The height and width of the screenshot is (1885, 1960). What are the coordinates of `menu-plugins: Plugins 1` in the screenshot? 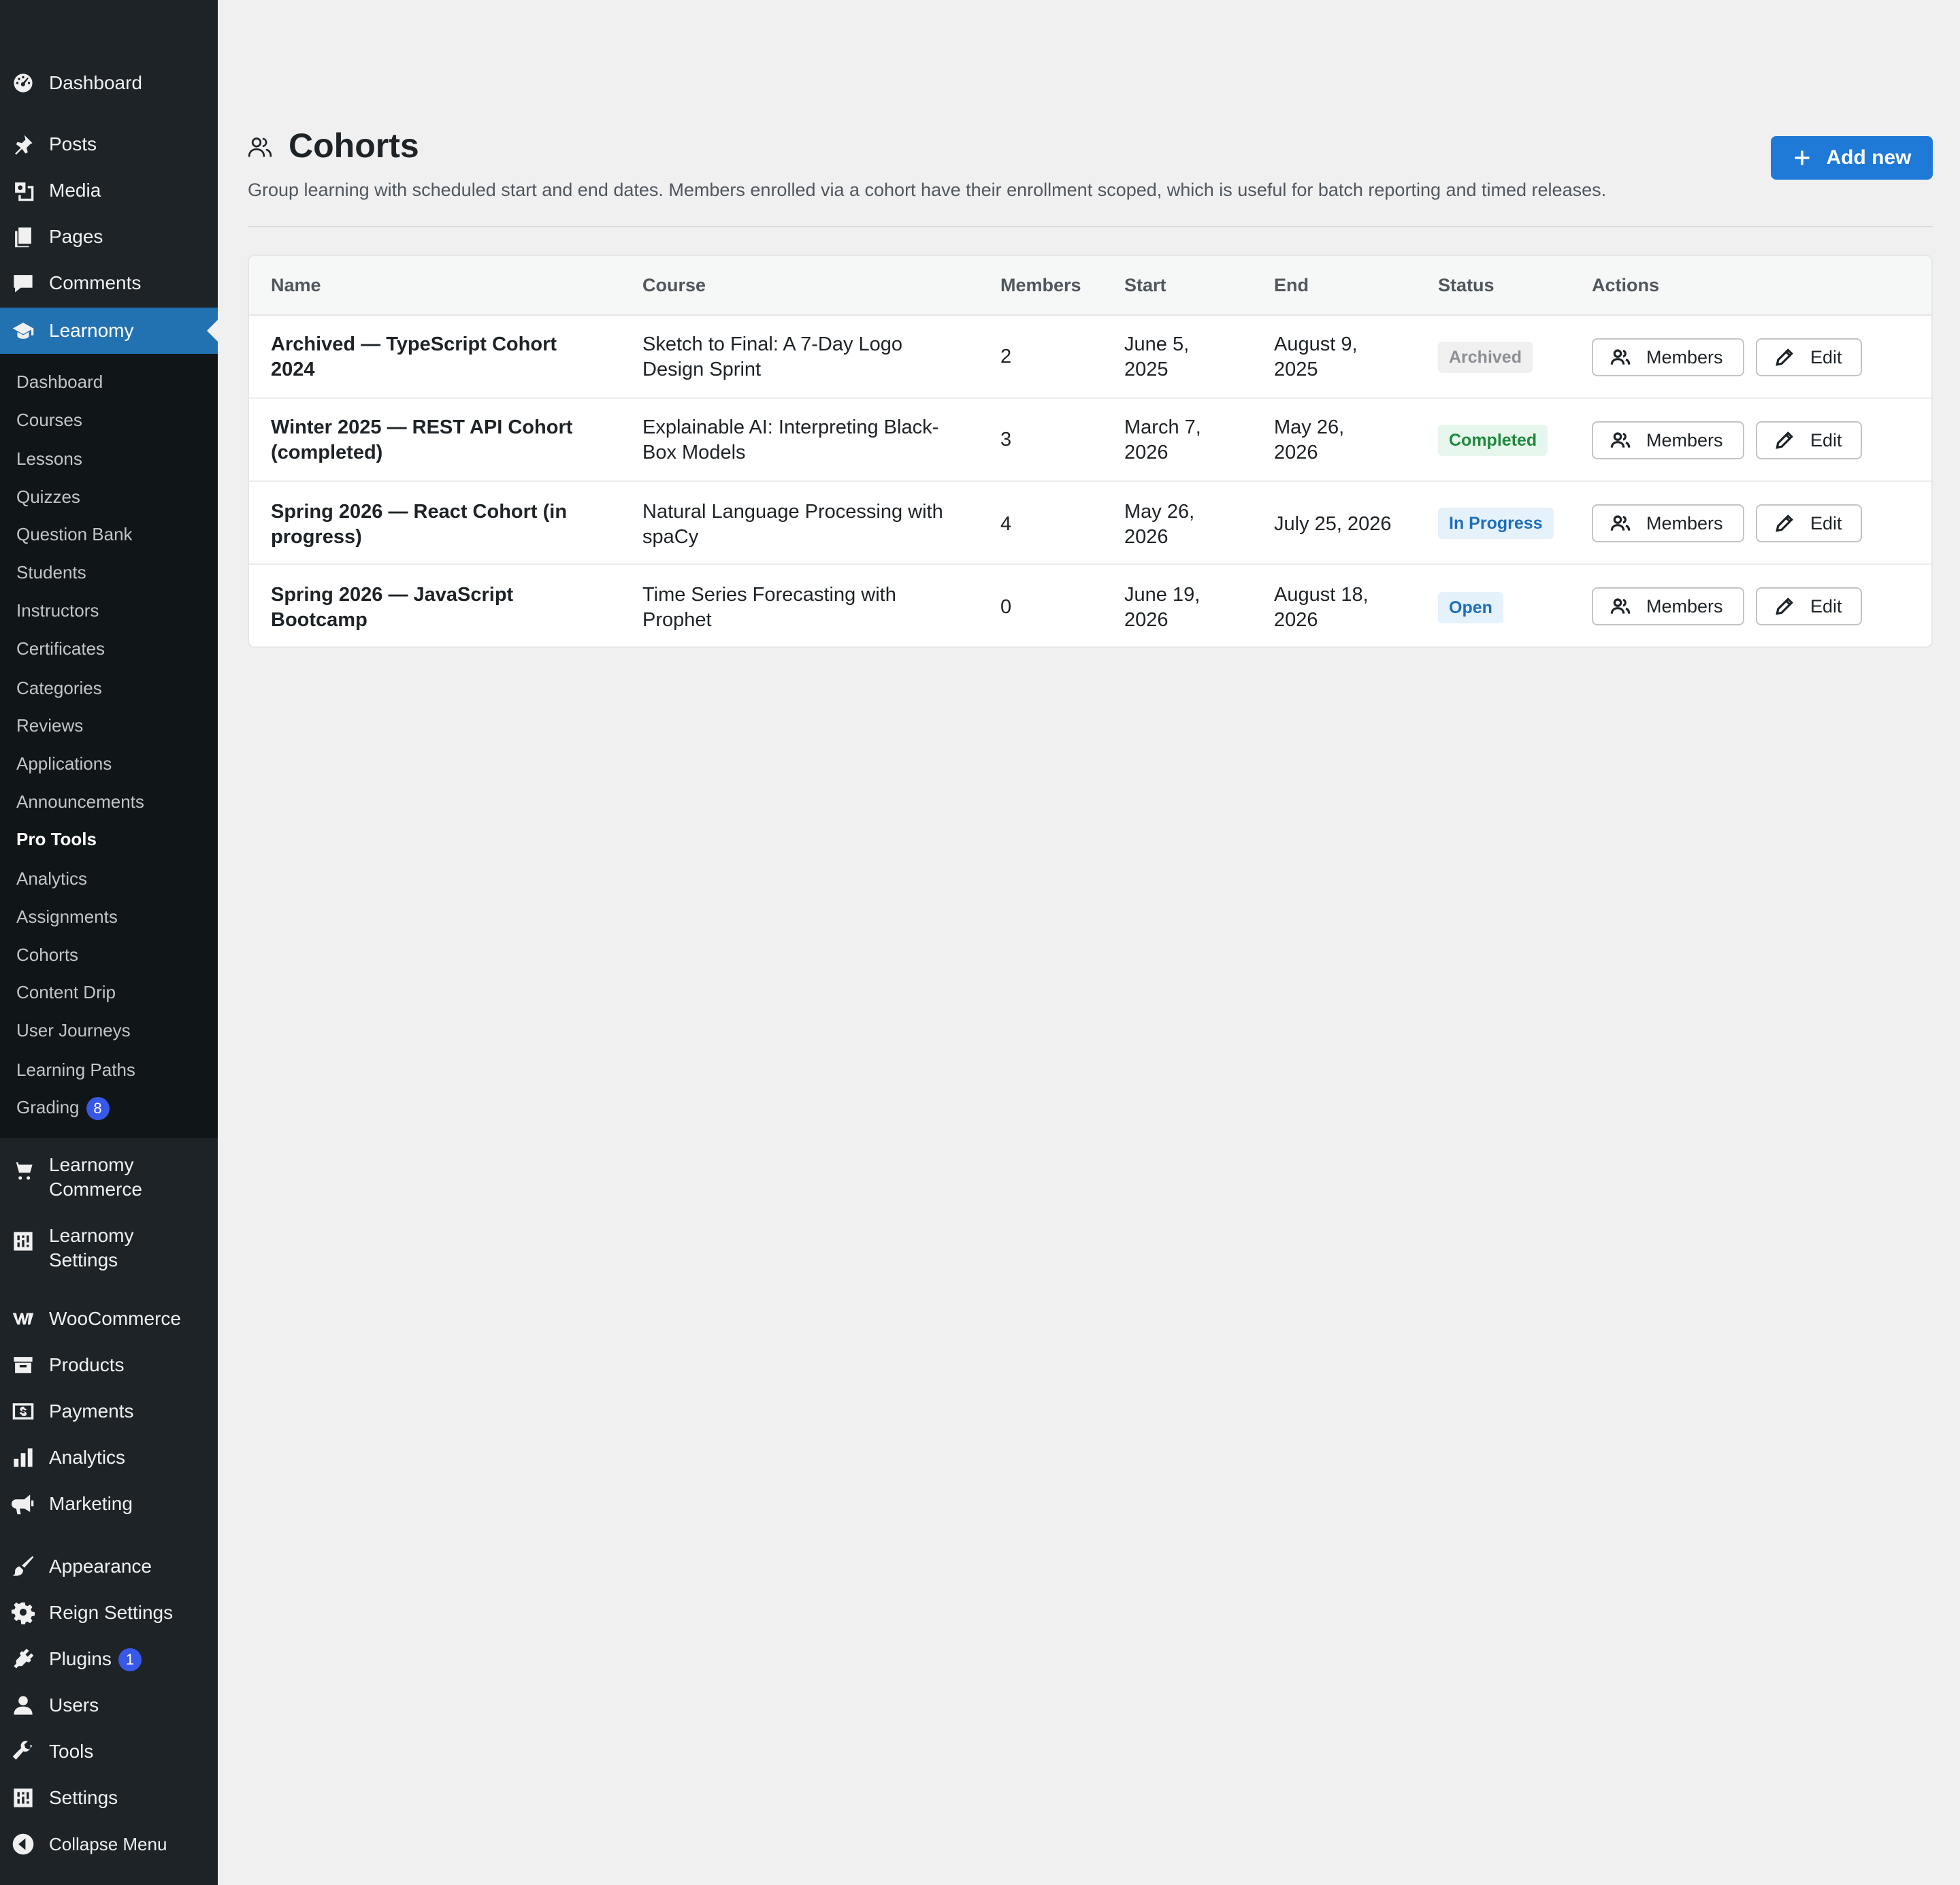 It's located at (109, 1659).